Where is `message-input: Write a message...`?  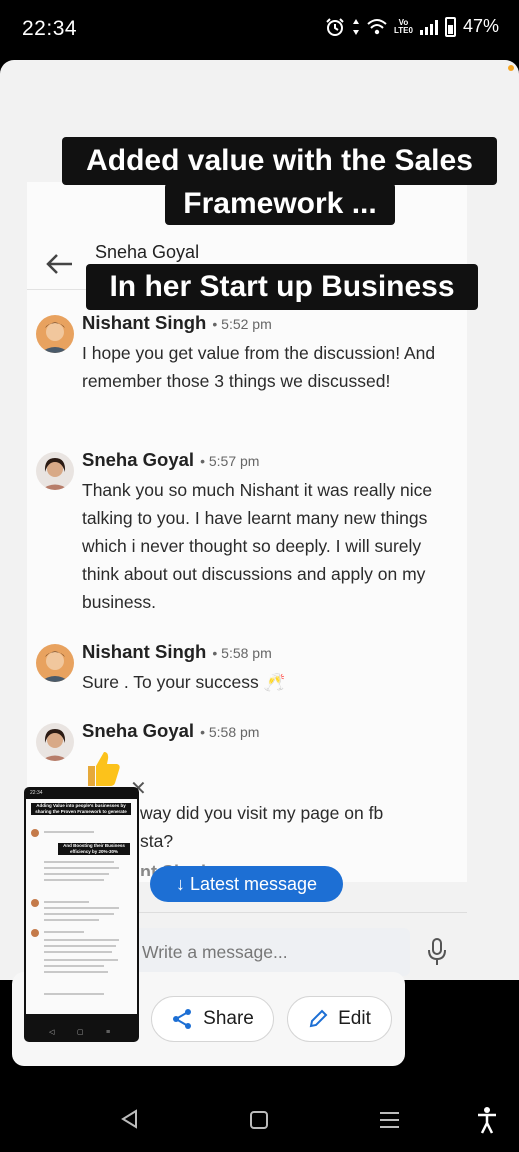 message-input: Write a message... is located at coordinates (270, 952).